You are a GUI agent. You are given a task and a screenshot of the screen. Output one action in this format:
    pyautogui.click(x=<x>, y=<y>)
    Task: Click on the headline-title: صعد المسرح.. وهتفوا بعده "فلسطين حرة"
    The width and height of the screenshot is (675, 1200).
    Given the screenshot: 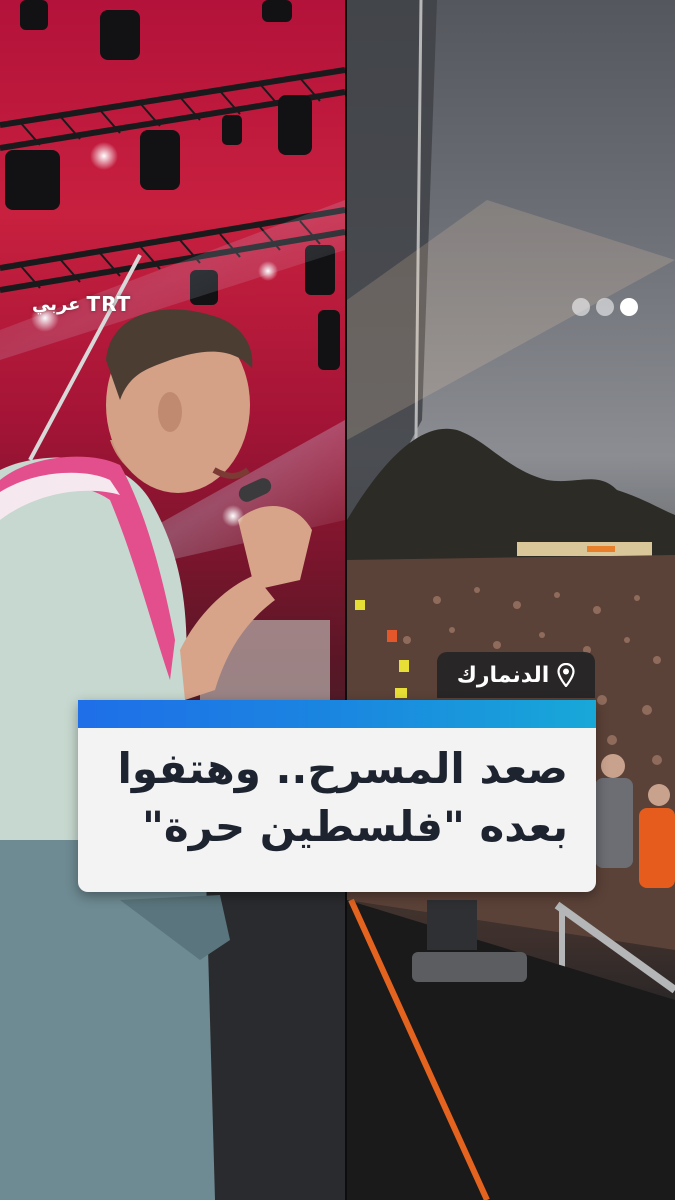 What is the action you would take?
    pyautogui.click(x=337, y=792)
    